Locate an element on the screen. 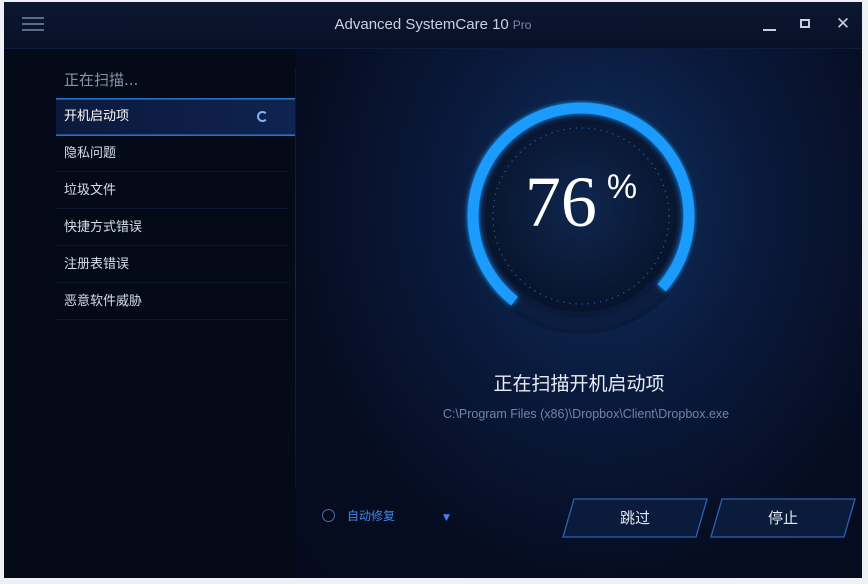  maximize-icon is located at coordinates (805, 23).